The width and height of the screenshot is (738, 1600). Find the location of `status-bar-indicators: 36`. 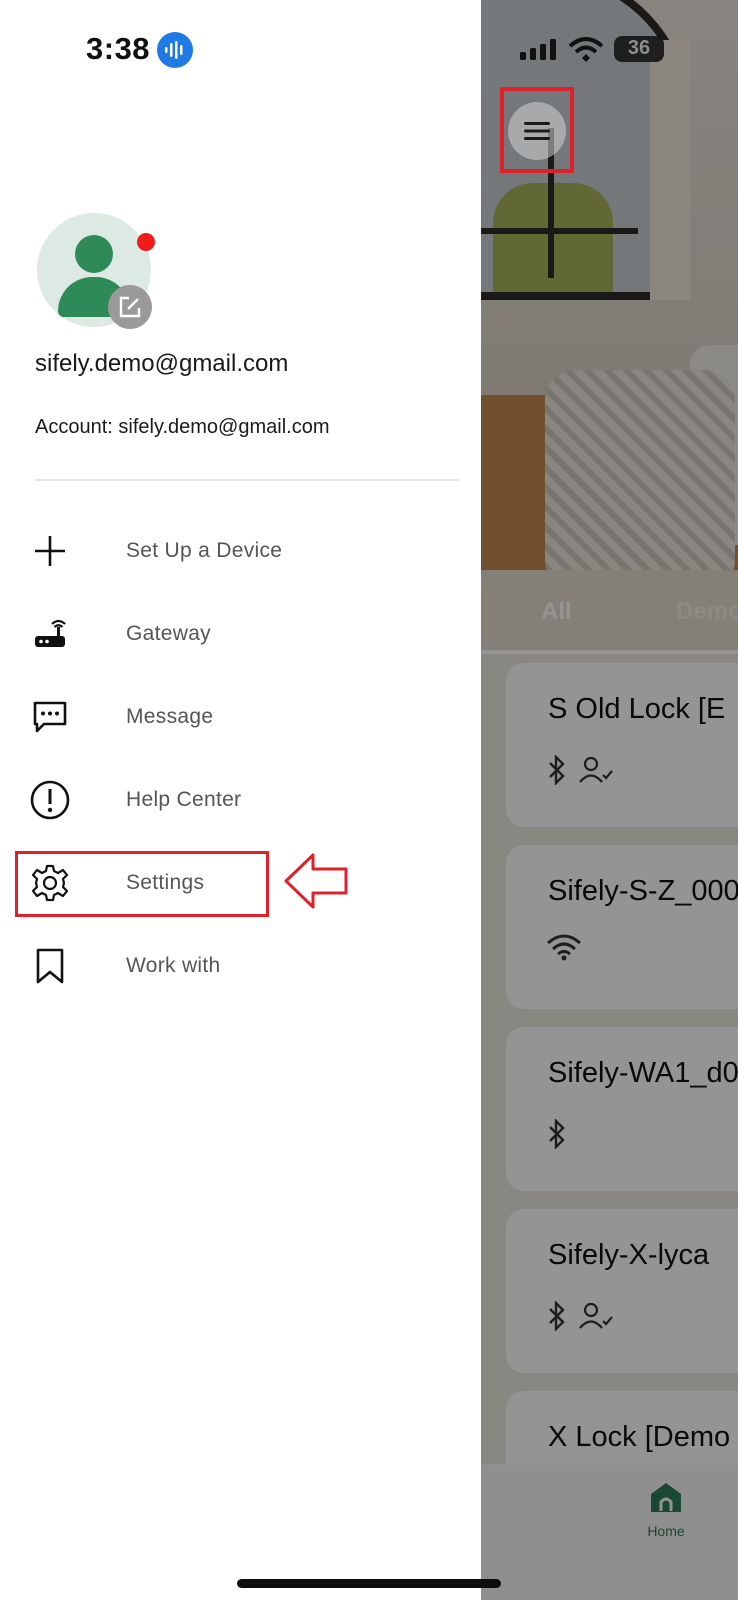

status-bar-indicators: 36 is located at coordinates (592, 49).